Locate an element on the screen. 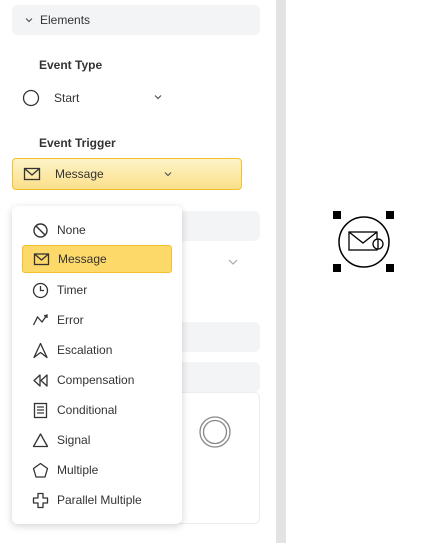  event-trigger-label: Event Trigger is located at coordinates (77, 143).